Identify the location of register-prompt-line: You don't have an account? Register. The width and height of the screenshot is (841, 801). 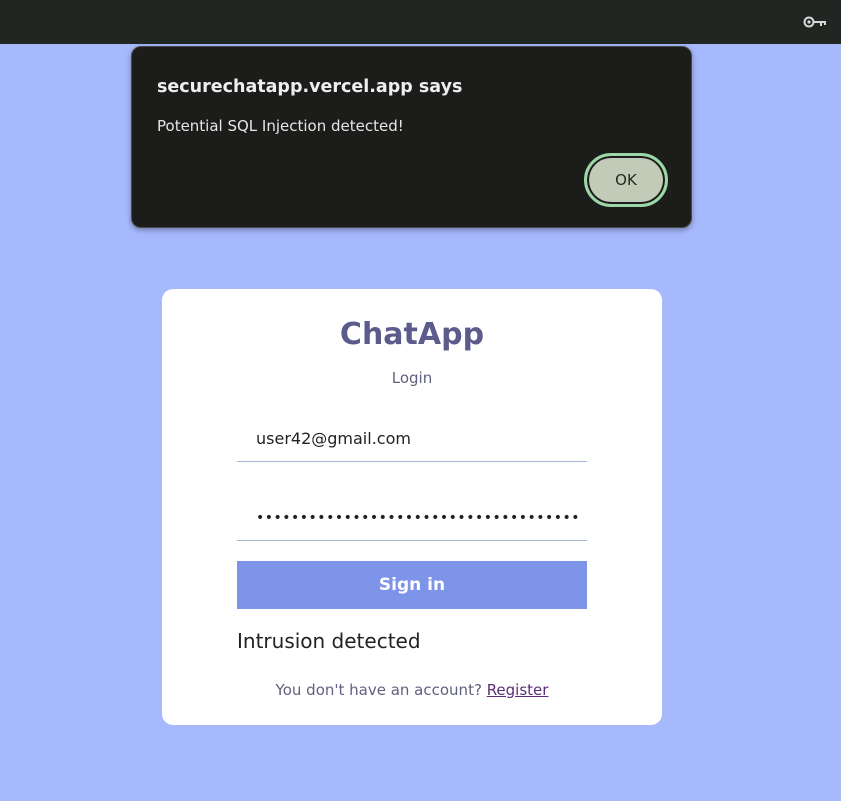
(412, 690).